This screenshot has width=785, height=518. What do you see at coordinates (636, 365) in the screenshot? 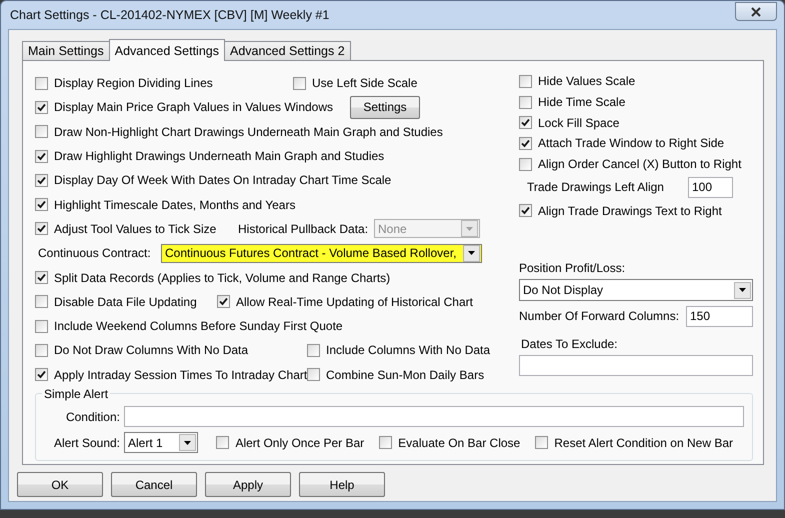
I see `input-field` at bounding box center [636, 365].